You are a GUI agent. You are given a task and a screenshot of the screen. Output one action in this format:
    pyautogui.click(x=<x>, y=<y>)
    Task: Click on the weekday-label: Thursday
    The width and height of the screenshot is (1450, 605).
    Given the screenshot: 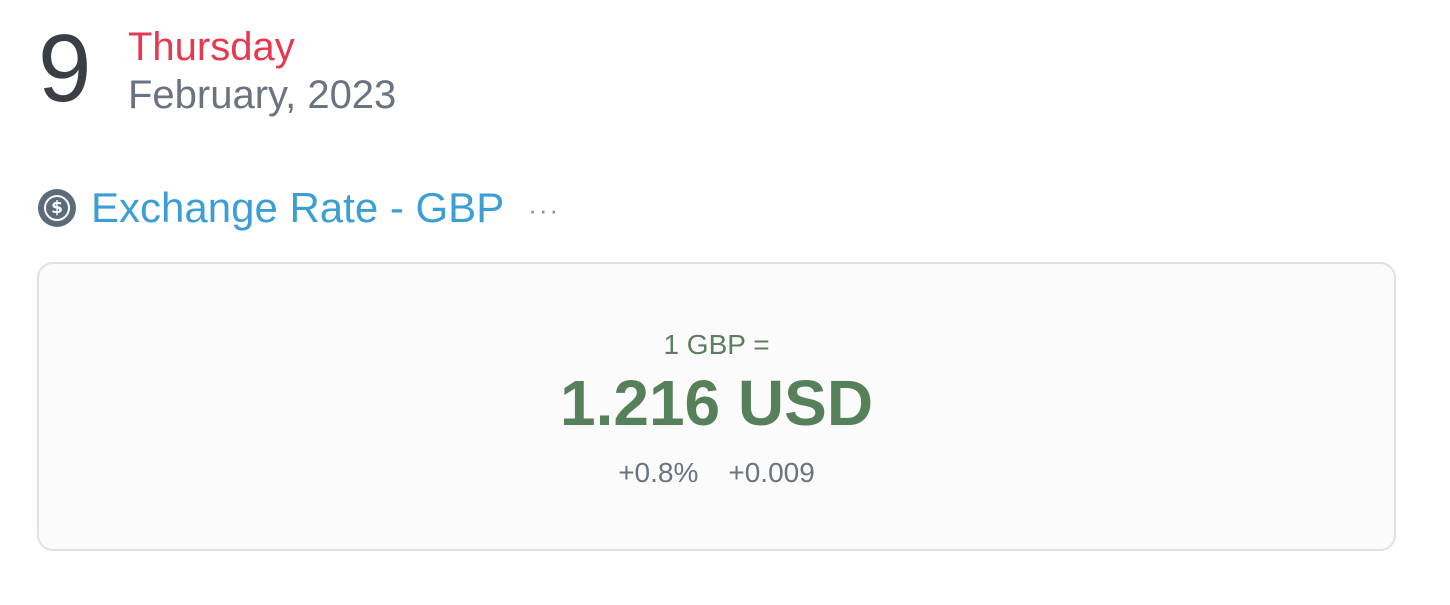 What is the action you would take?
    pyautogui.click(x=211, y=47)
    